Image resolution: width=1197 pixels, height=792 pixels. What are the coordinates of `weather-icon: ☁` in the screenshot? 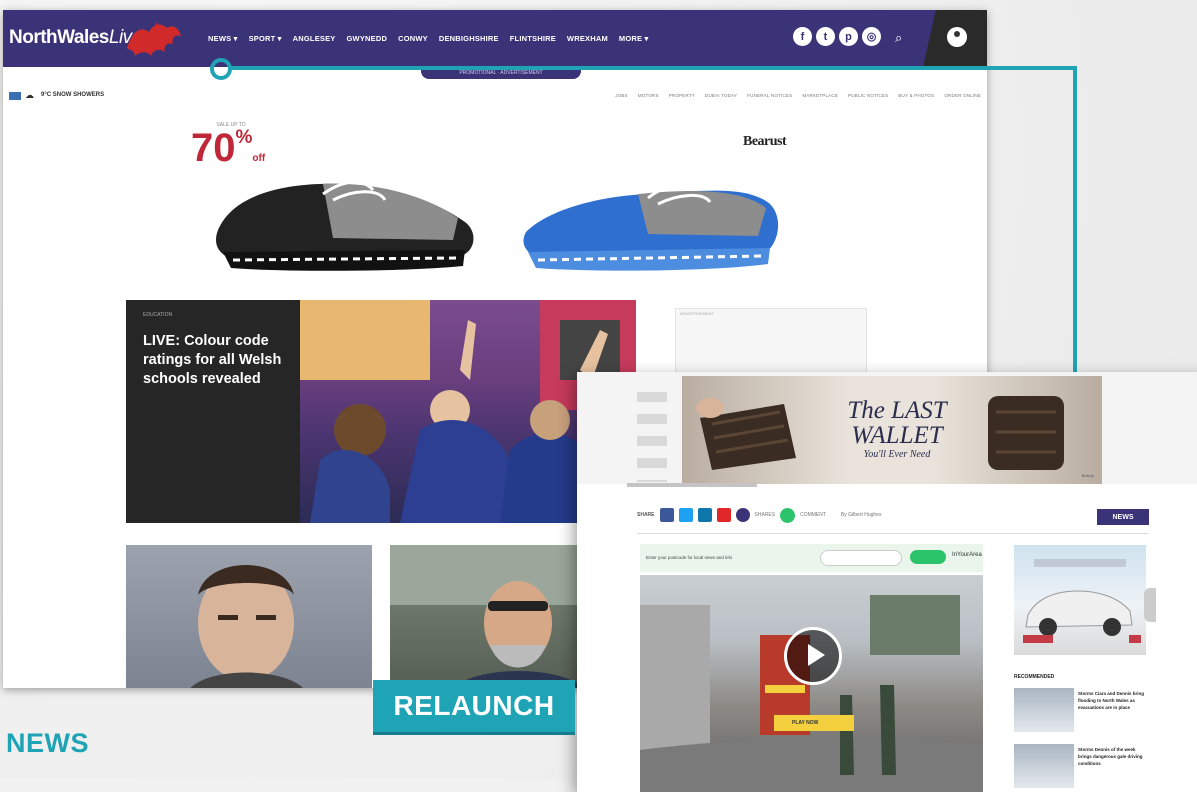 It's located at (29, 95).